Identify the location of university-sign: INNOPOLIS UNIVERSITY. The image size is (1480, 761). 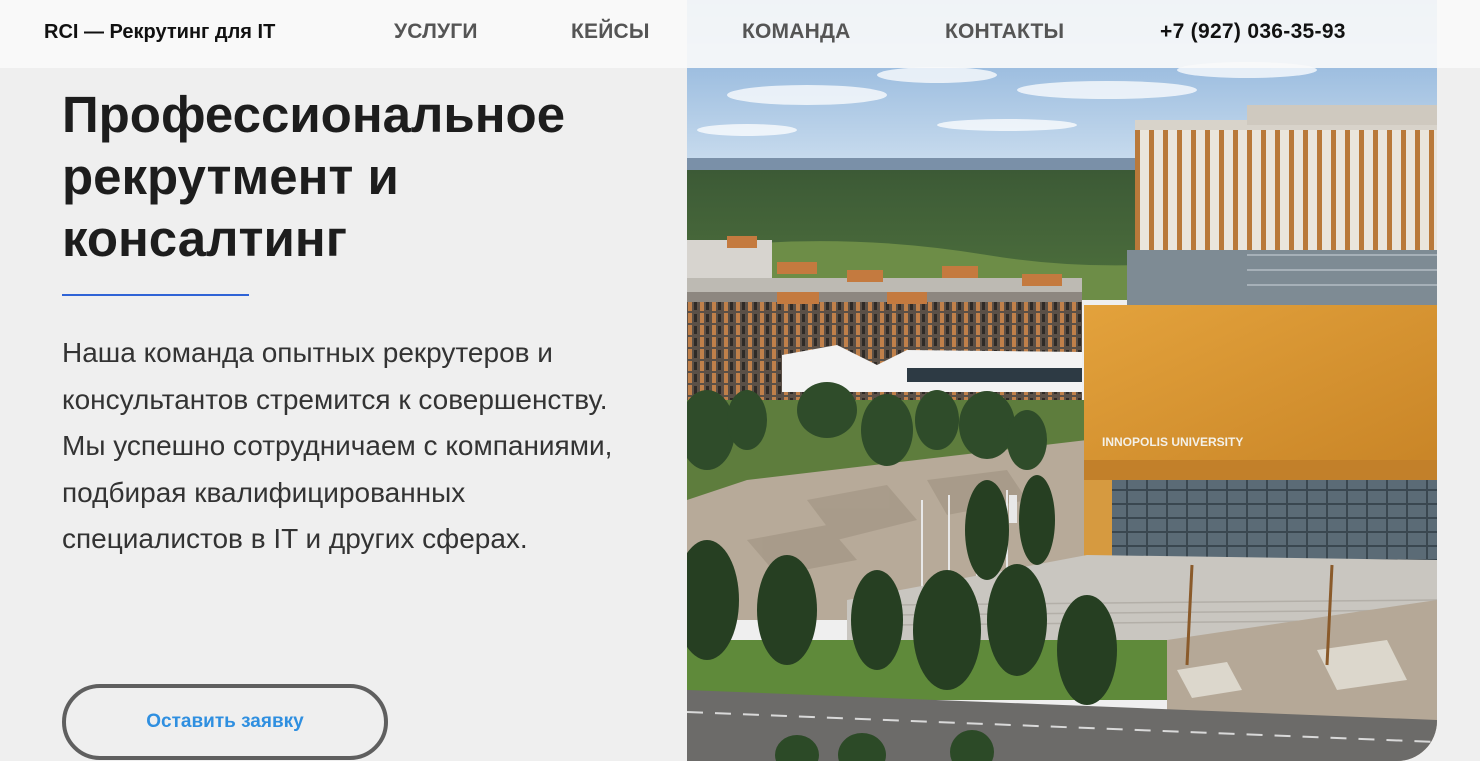
(1172, 442).